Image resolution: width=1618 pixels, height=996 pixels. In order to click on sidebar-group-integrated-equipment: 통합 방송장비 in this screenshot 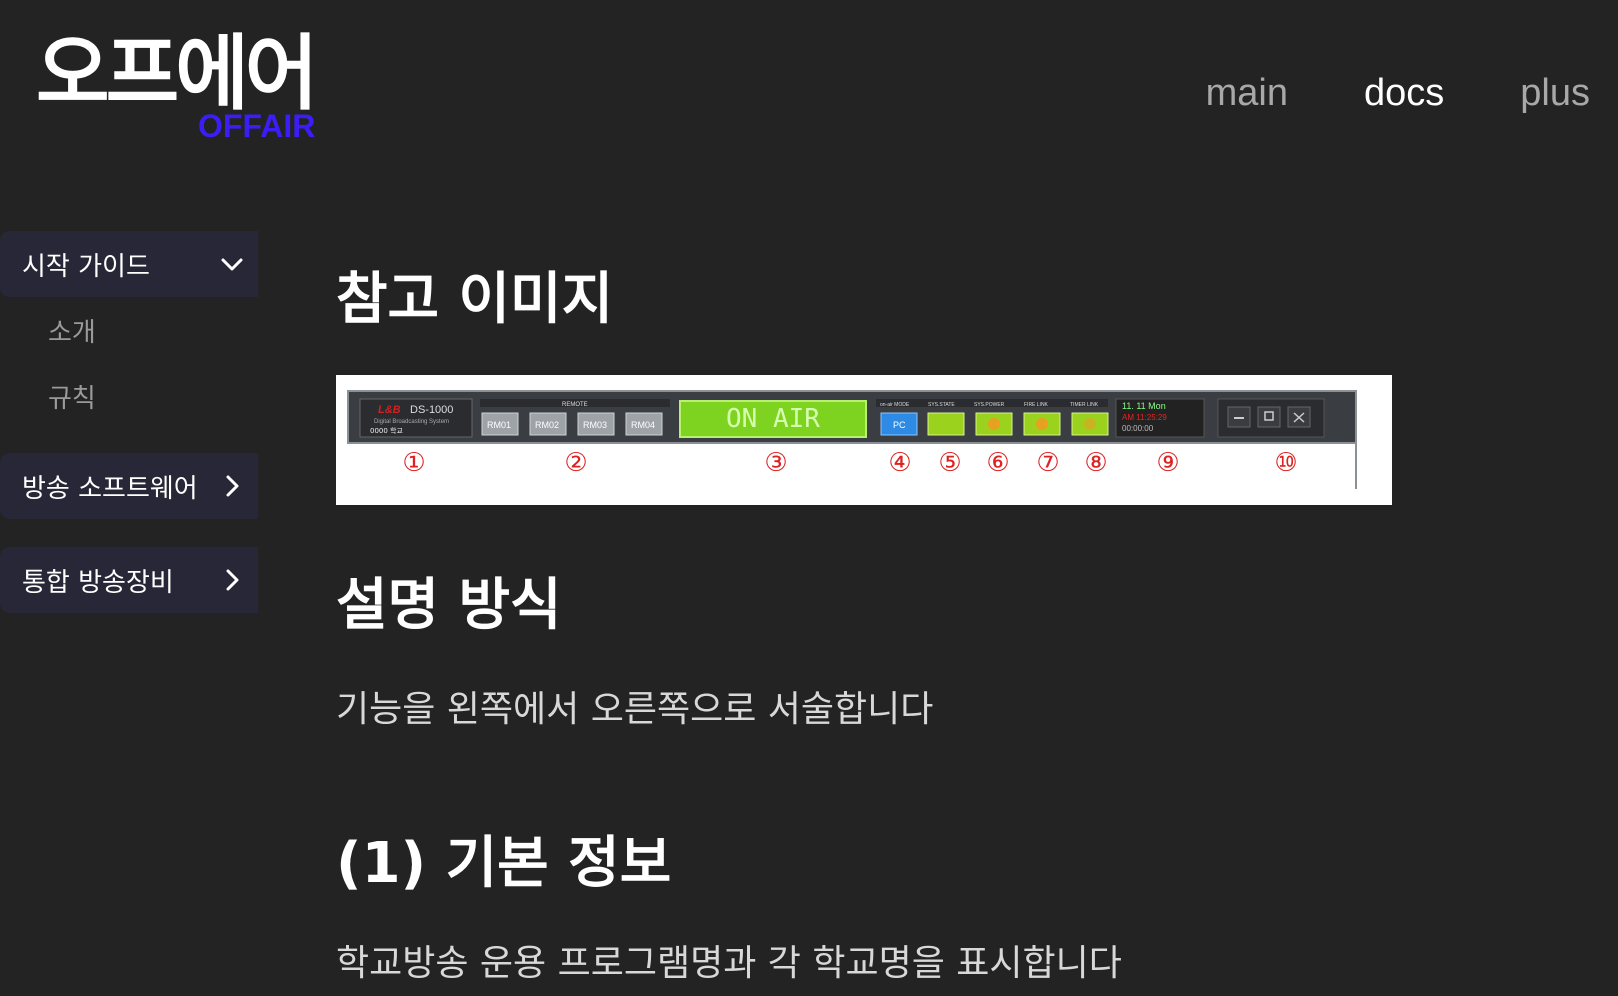, I will do `click(129, 580)`.